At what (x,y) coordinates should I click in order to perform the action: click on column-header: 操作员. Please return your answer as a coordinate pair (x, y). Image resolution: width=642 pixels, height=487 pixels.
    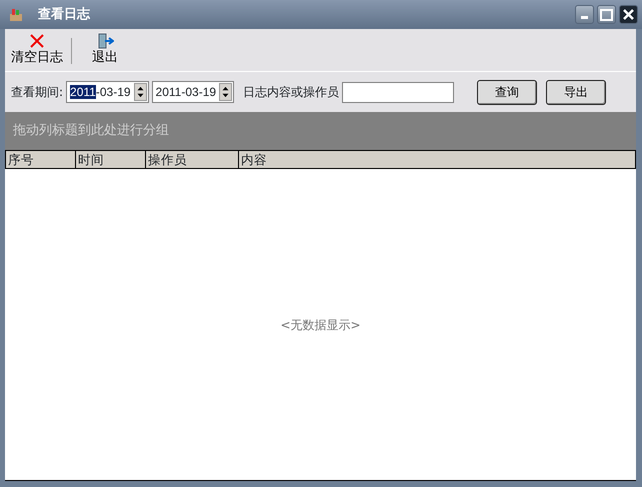
    Looking at the image, I should click on (192, 159).